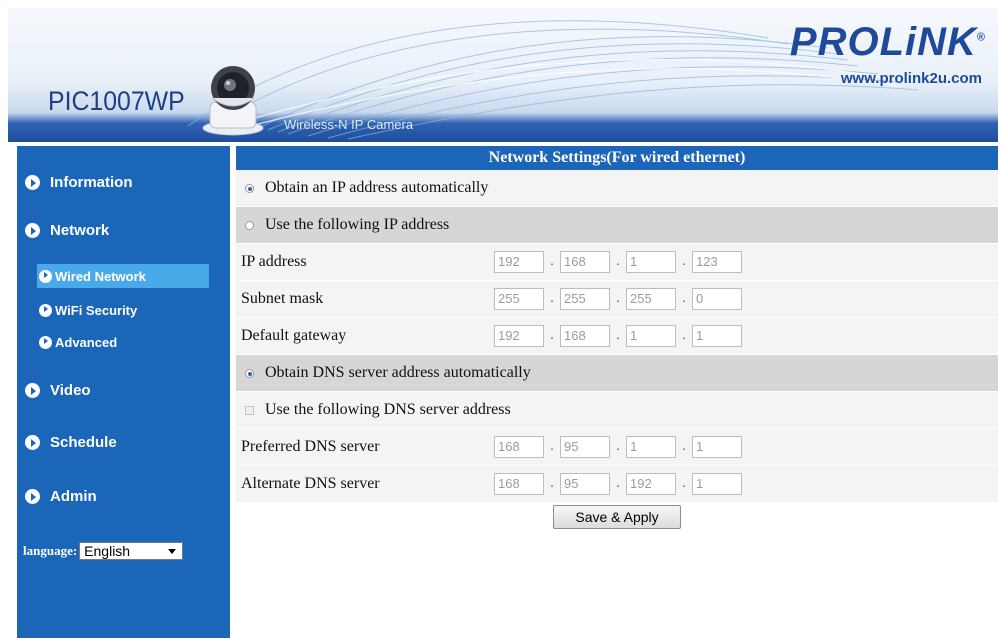  I want to click on default-gateway-input: 192. 168. 1. 1, so click(618, 336).